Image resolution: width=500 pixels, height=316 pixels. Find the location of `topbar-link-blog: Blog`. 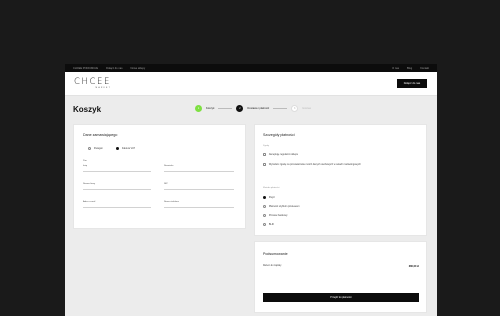

topbar-link-blog: Blog is located at coordinates (409, 68).